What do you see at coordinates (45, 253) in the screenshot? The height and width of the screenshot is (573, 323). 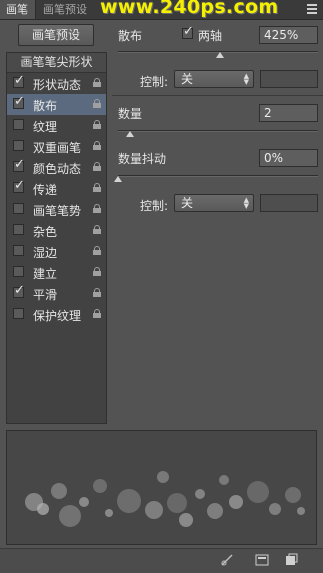 I see `list-item-label: 湿边` at bounding box center [45, 253].